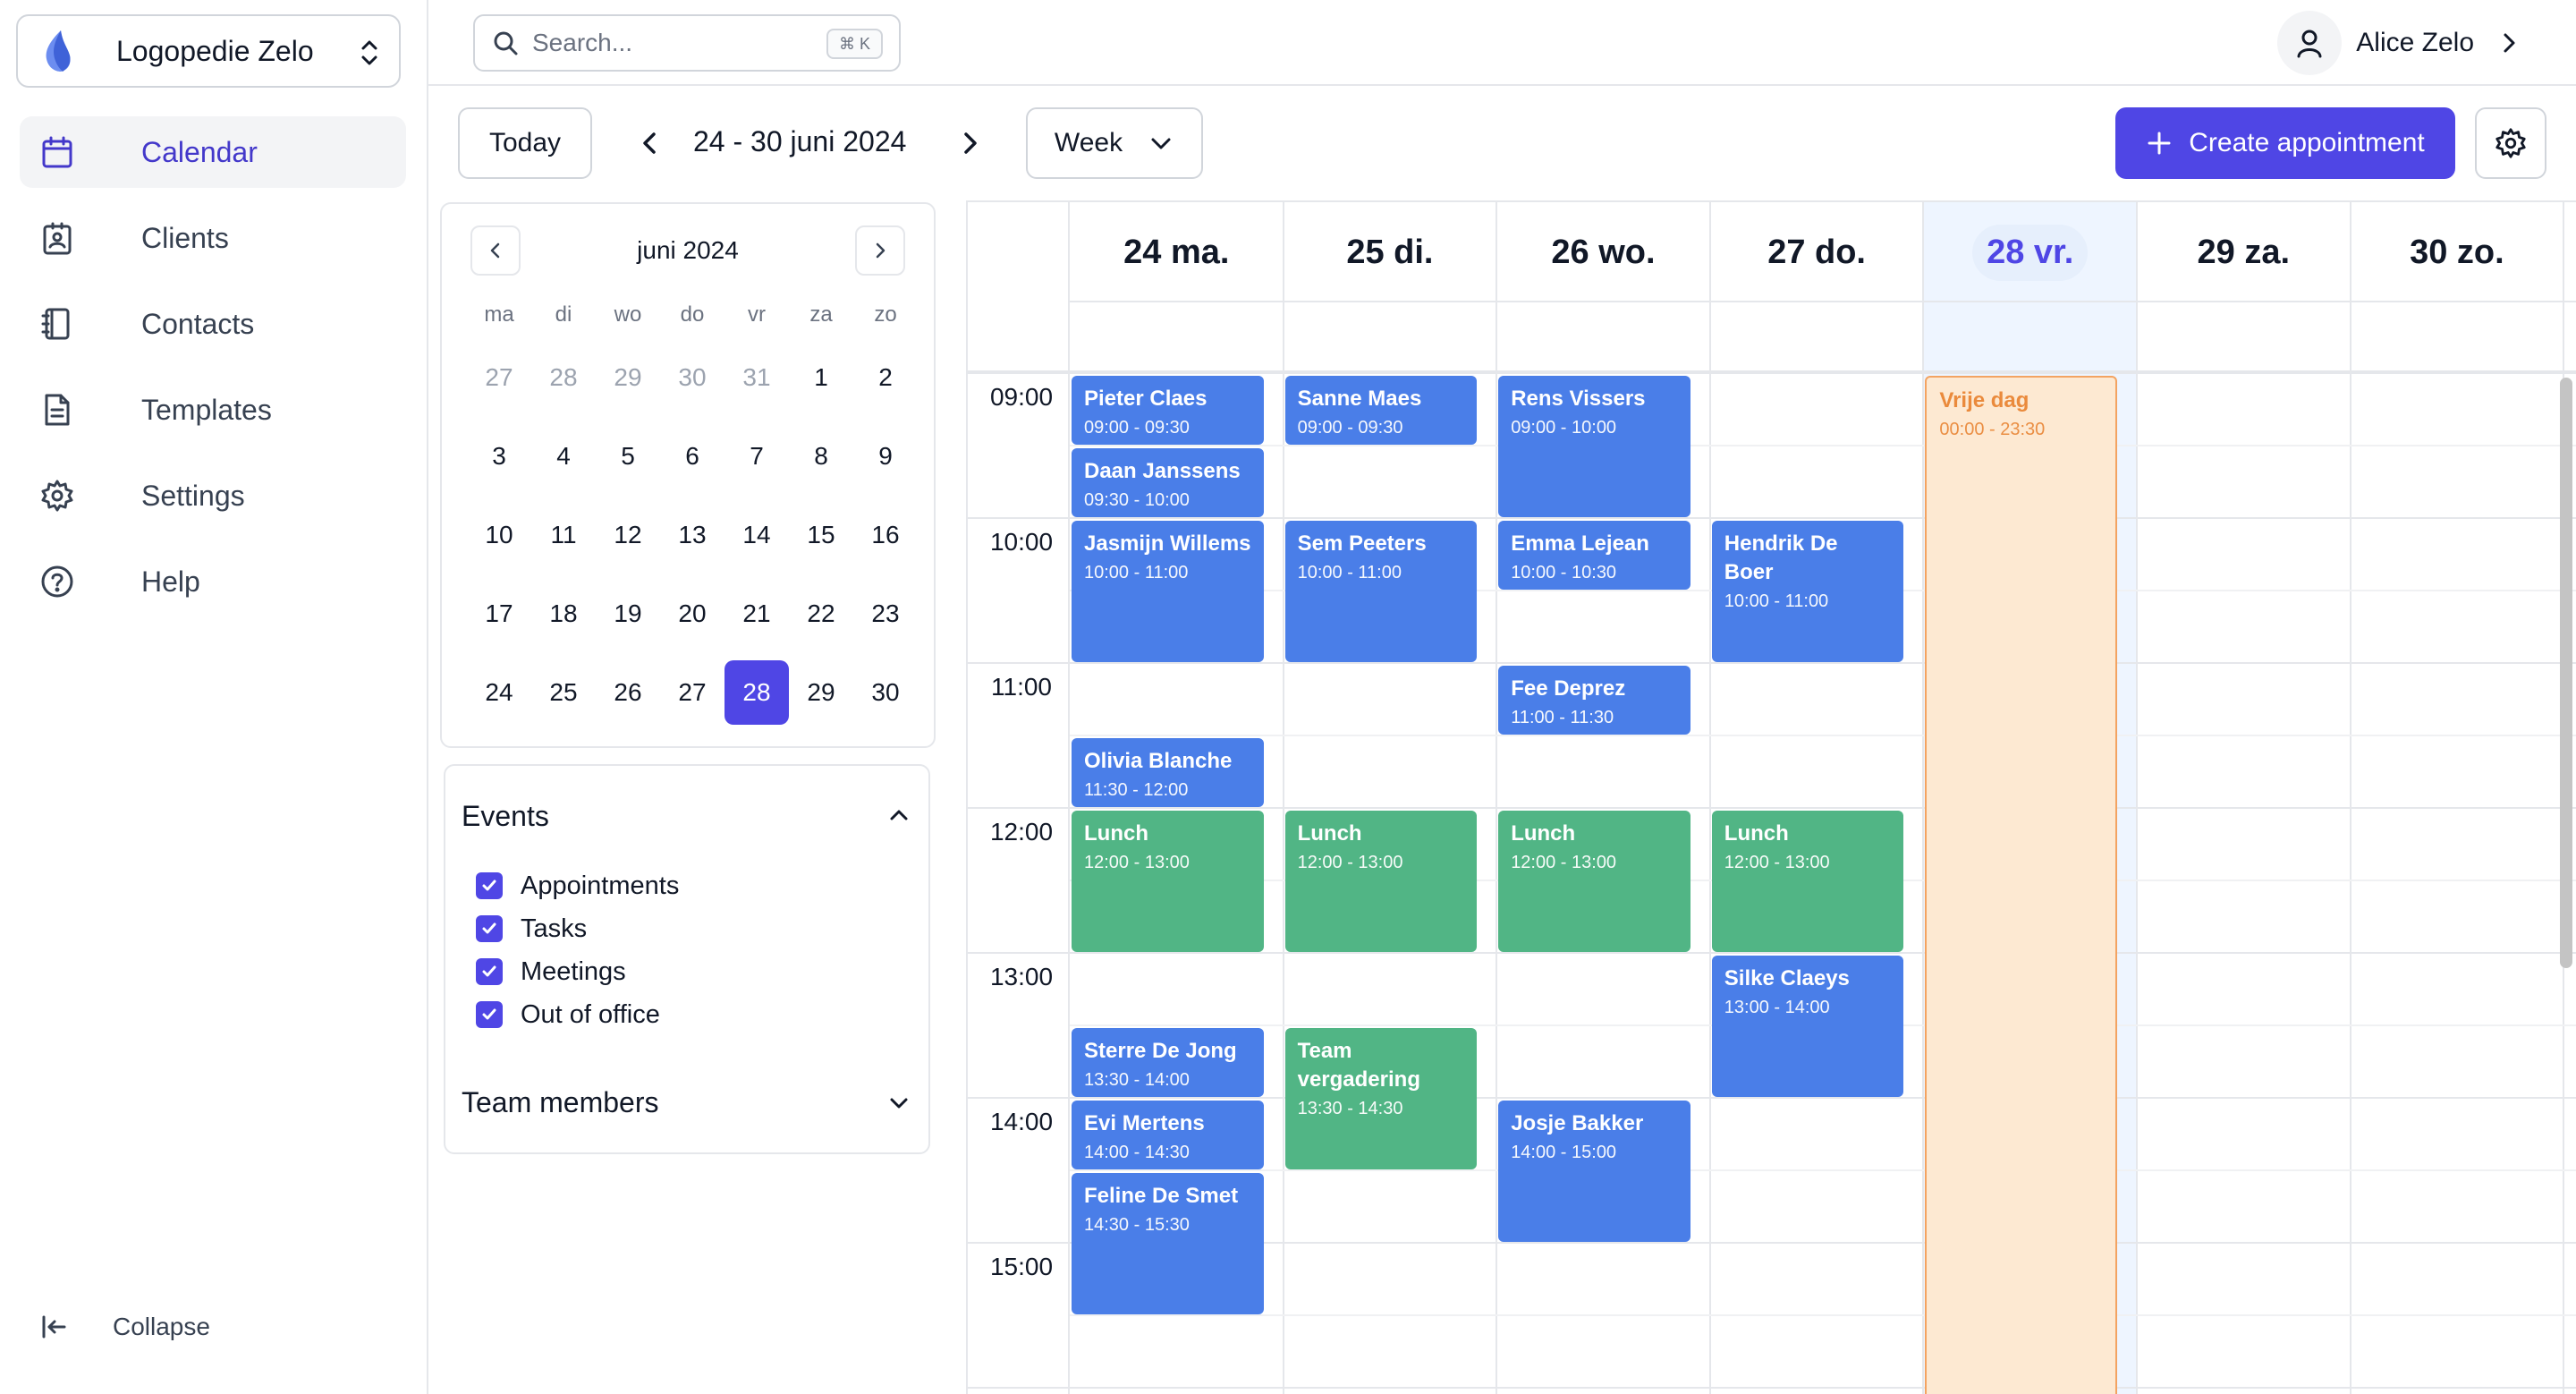 This screenshot has width=2576, height=1394. I want to click on appointment-event: Fee Deprez 11:00 - 11:30, so click(1594, 700).